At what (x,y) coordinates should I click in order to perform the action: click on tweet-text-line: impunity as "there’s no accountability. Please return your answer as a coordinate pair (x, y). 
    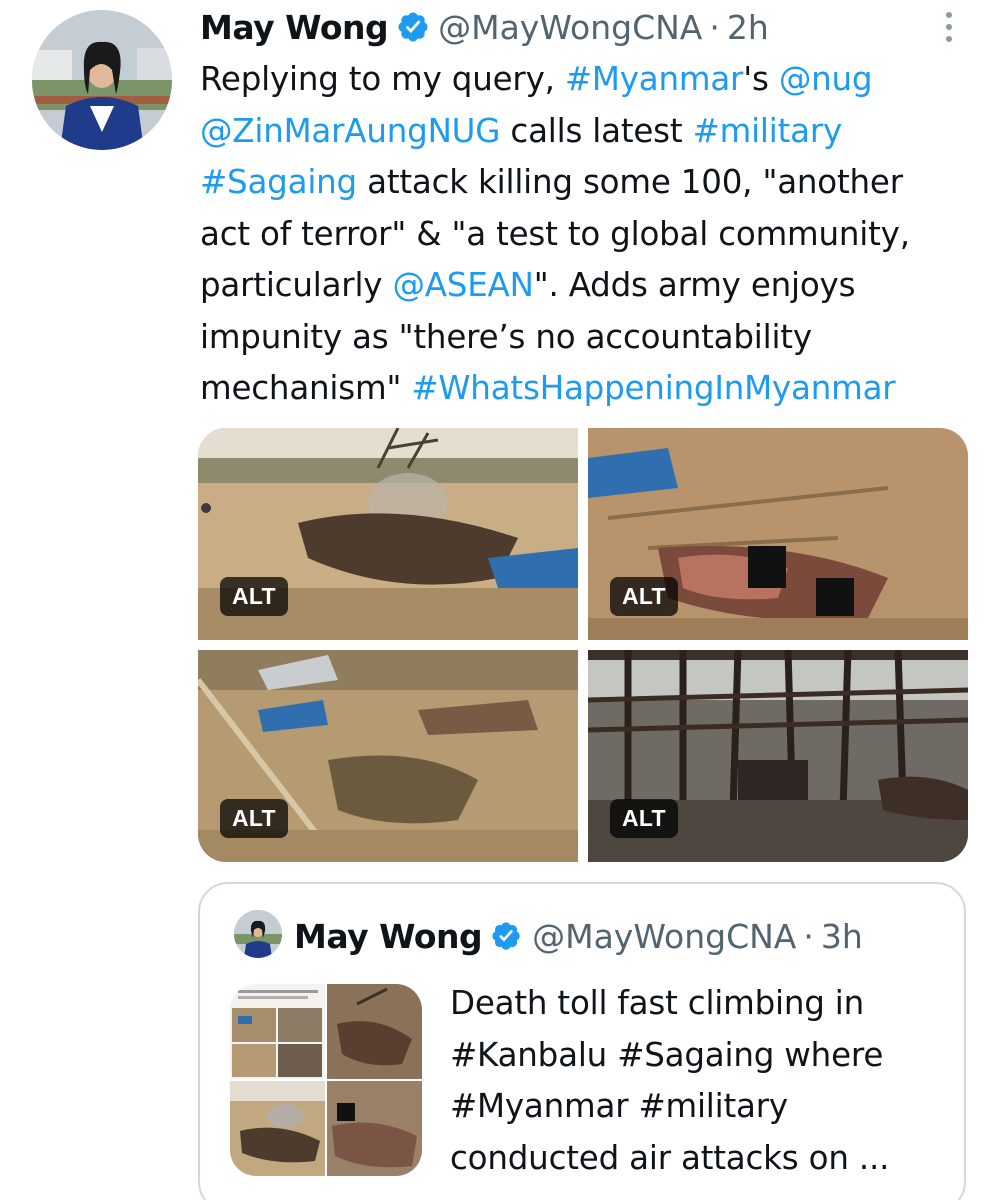
    Looking at the image, I should click on (590, 338).